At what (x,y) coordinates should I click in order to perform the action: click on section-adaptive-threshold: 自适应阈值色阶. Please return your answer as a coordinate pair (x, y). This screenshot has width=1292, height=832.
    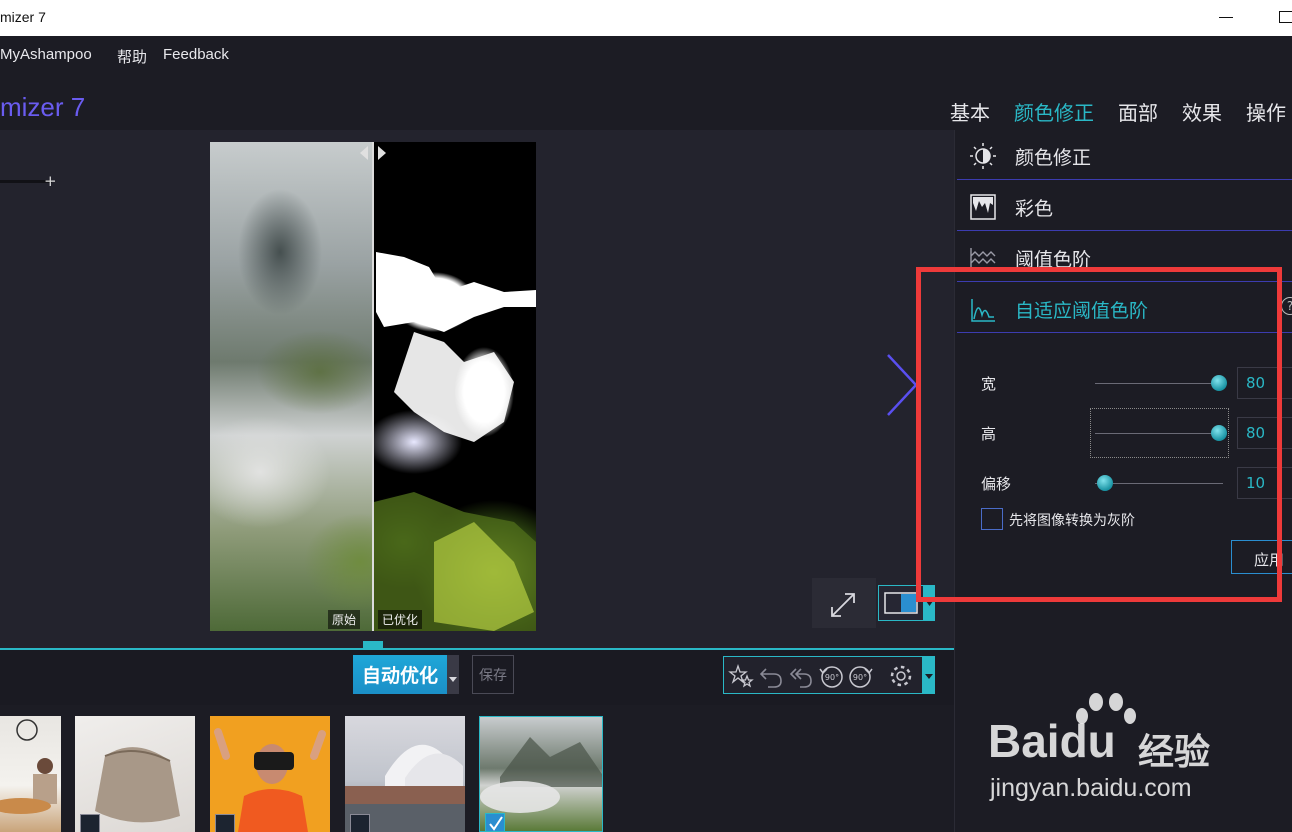
    Looking at the image, I should click on (1124, 308).